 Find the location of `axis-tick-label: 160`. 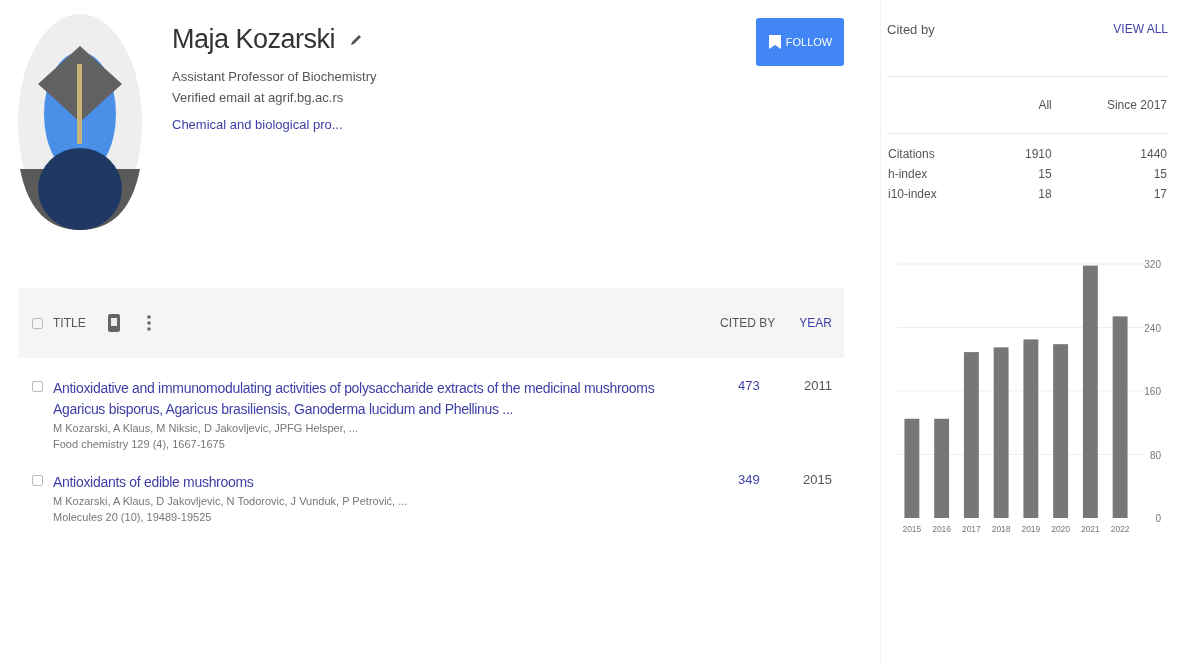

axis-tick-label: 160 is located at coordinates (1152, 391).